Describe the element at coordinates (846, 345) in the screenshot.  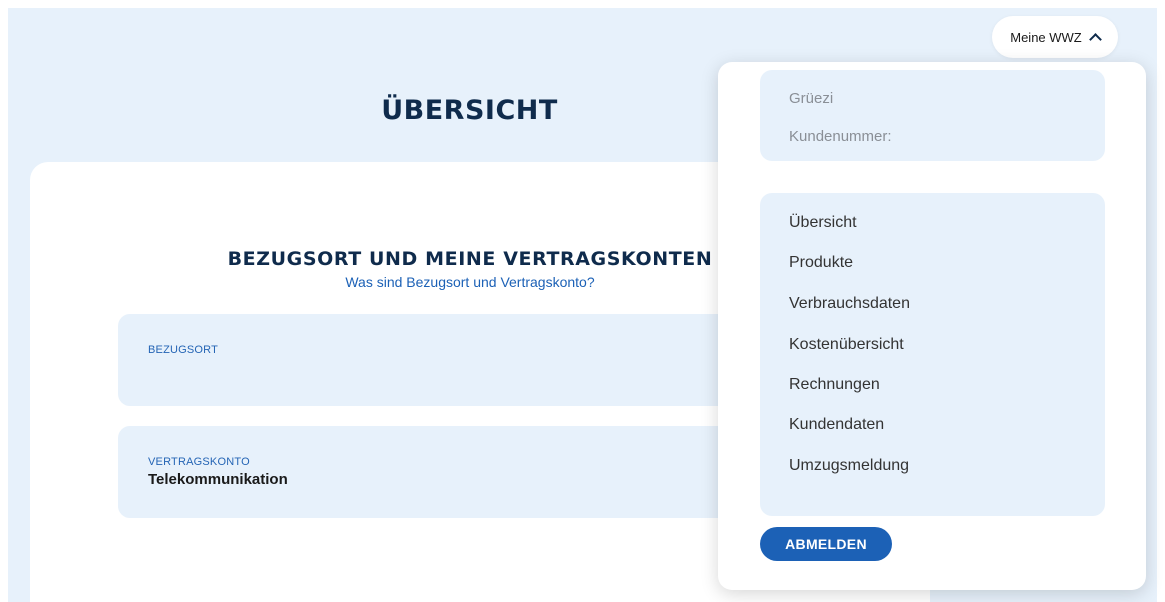
I see `menu-item-kostenuebersicht: Kostenübersicht` at that location.